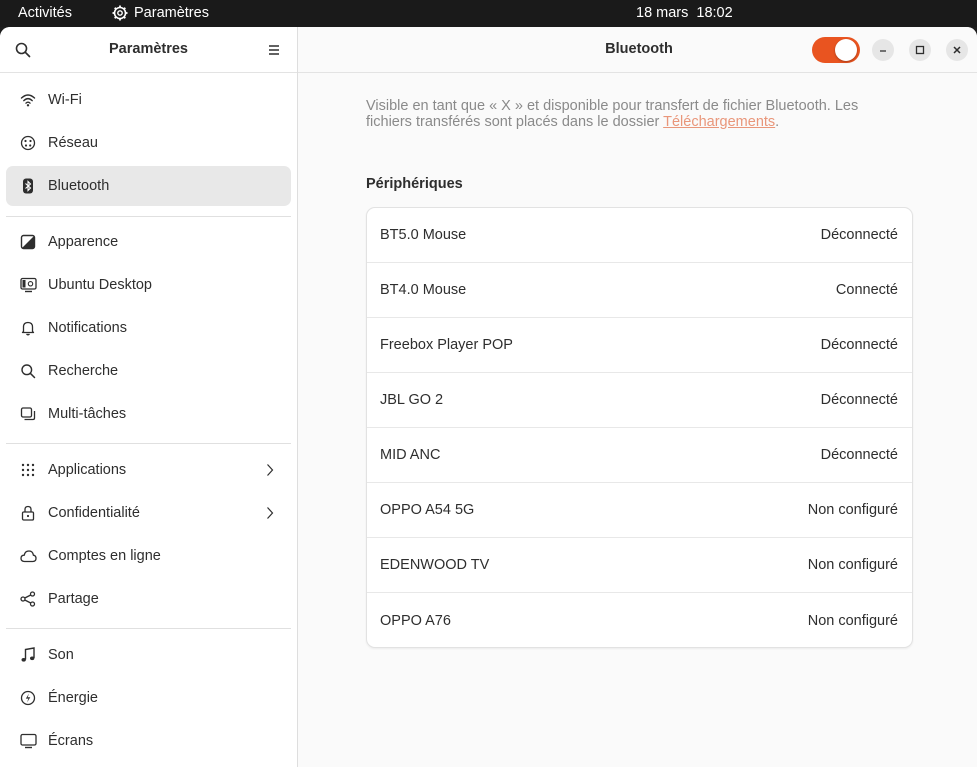  What do you see at coordinates (28, 513) in the screenshot?
I see `lock-icon` at bounding box center [28, 513].